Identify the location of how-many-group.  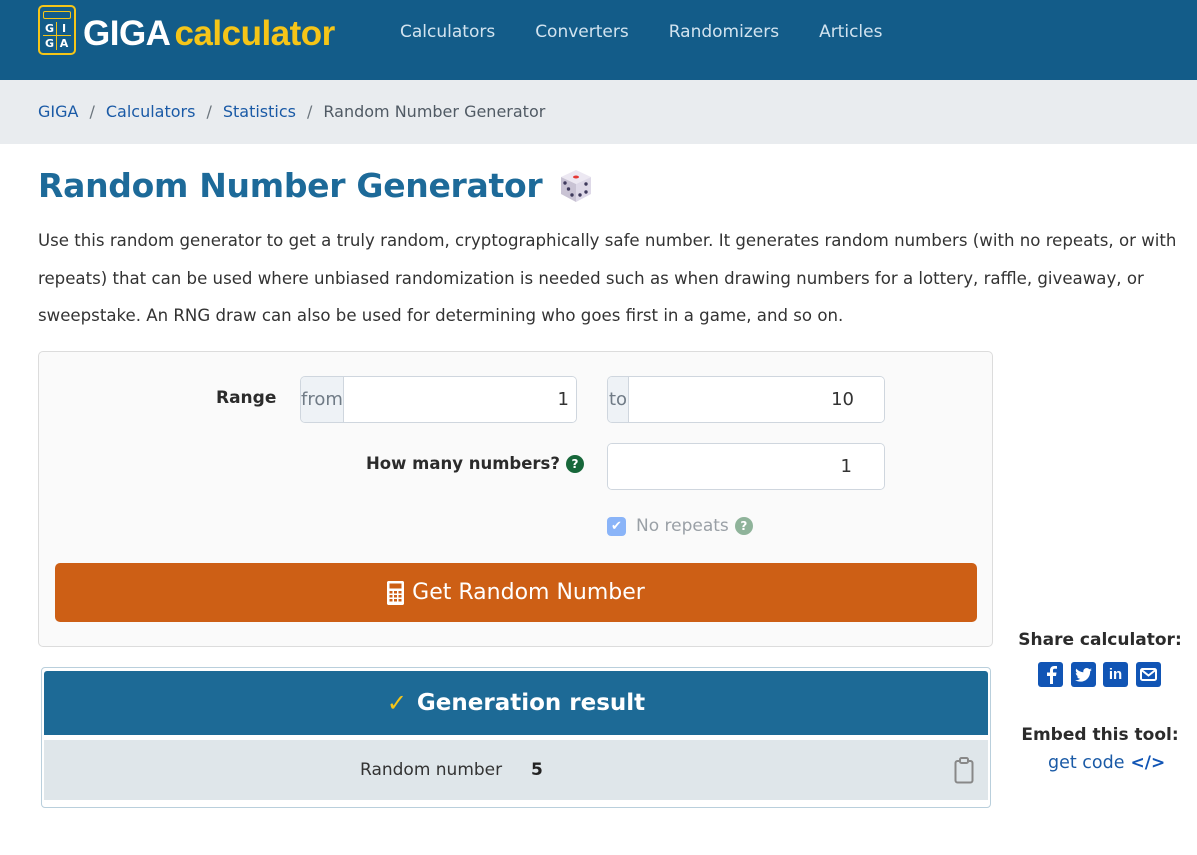
(746, 466).